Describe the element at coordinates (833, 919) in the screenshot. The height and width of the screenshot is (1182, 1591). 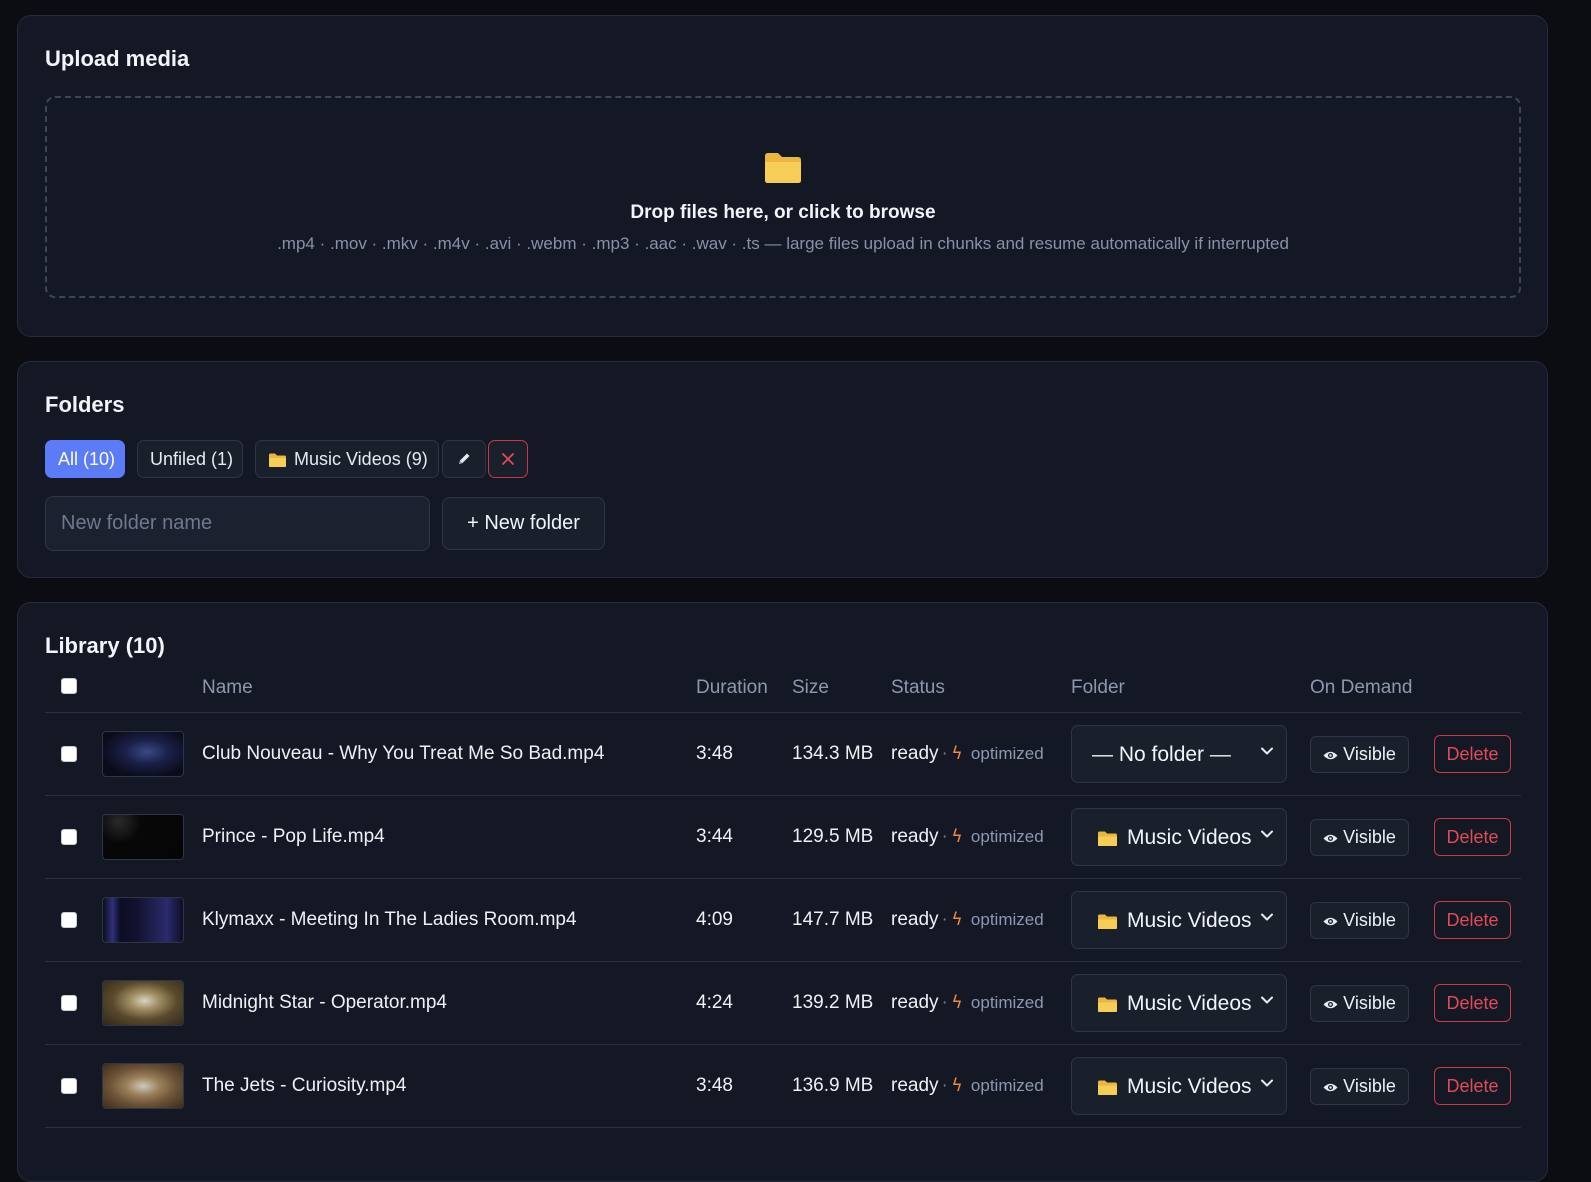
I see `media-size: 147.7 MB` at that location.